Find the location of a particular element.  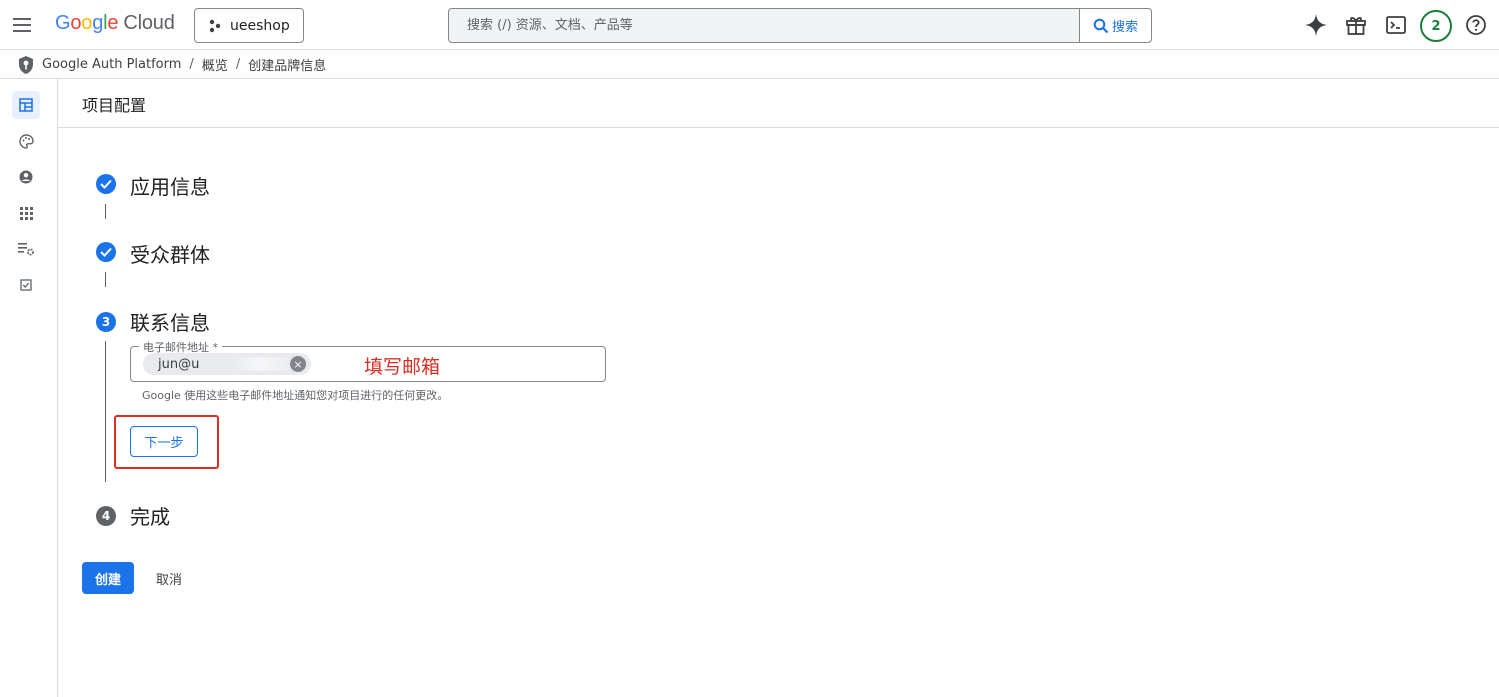

create-button: 创建 is located at coordinates (108, 578).